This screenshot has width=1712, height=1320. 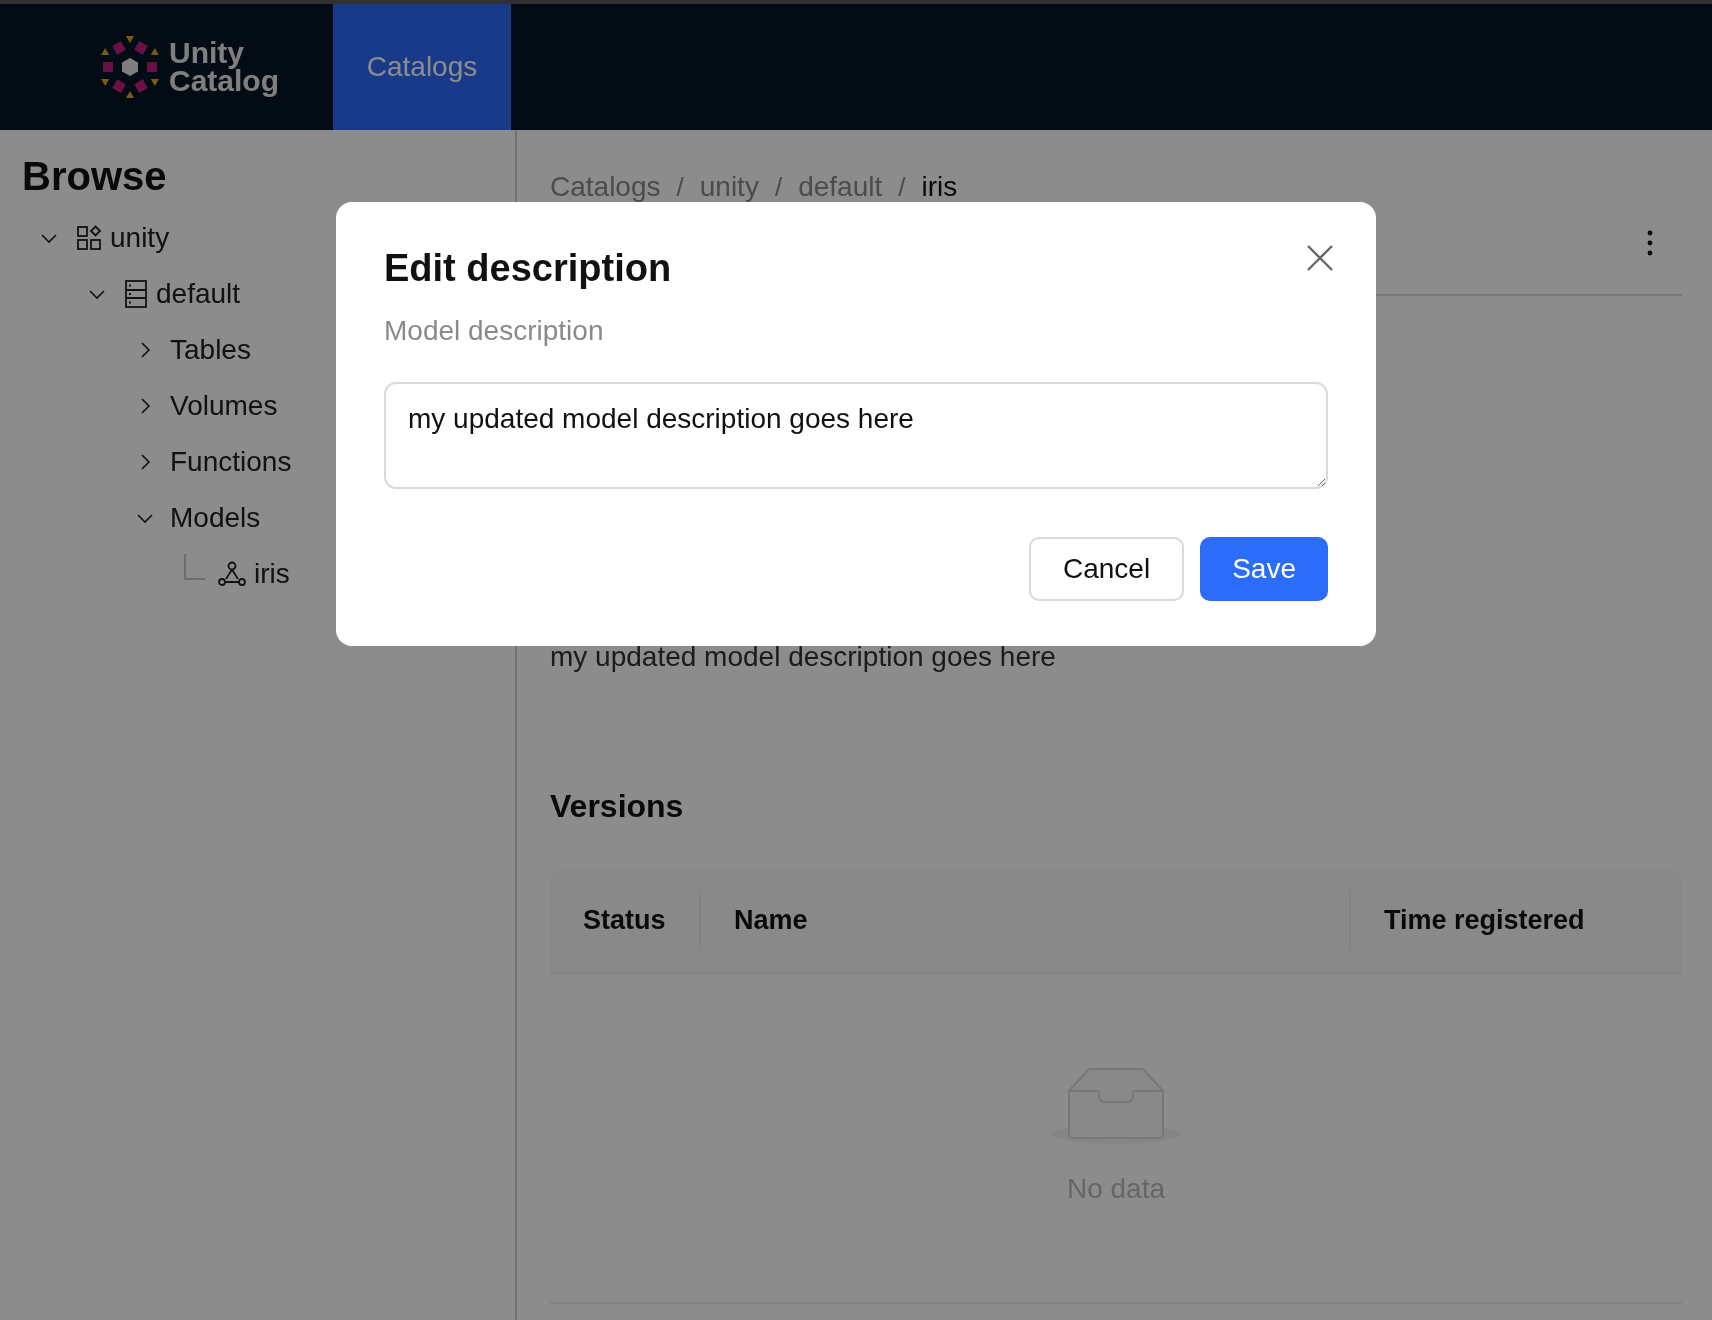 I want to click on logo-text: Unity, so click(x=207, y=53).